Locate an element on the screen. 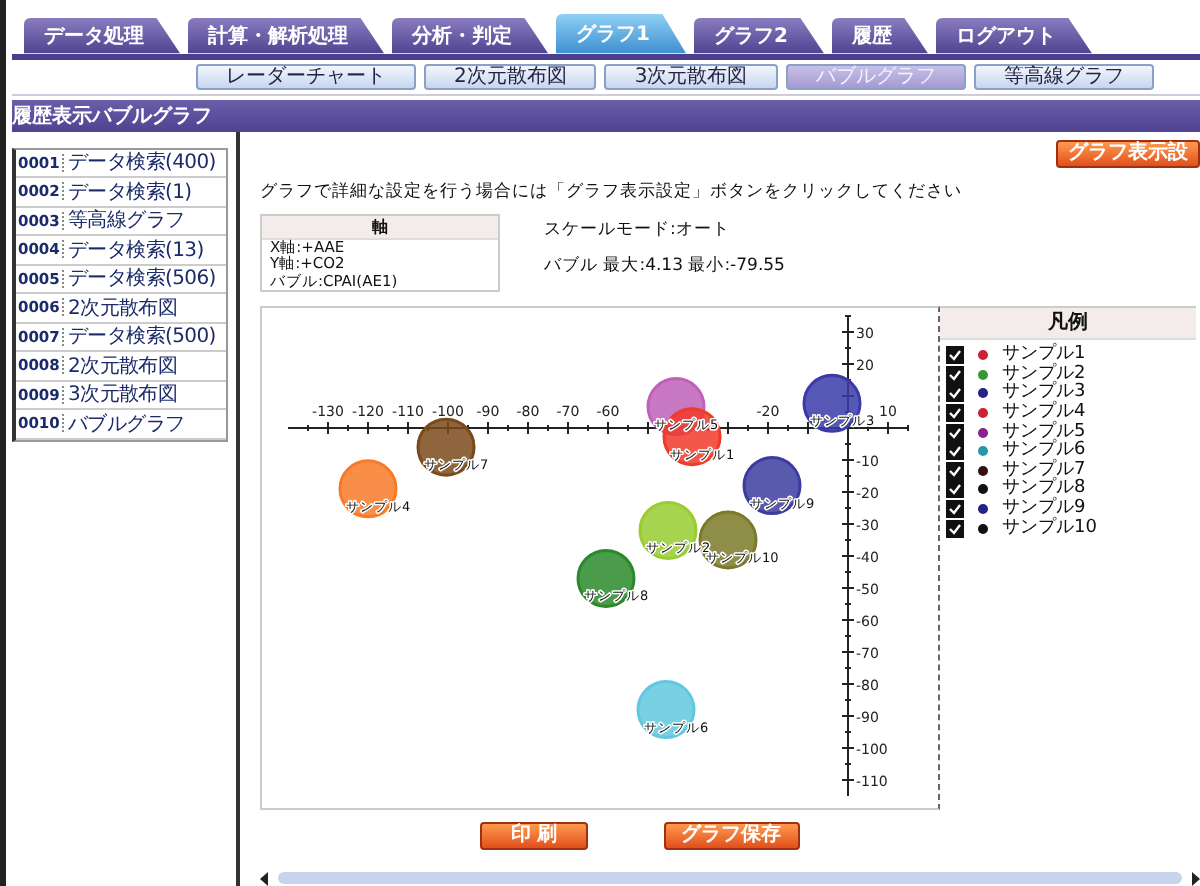 Image resolution: width=1200 pixels, height=886 pixels. nav-tab: データ処理 is located at coordinates (102, 35).